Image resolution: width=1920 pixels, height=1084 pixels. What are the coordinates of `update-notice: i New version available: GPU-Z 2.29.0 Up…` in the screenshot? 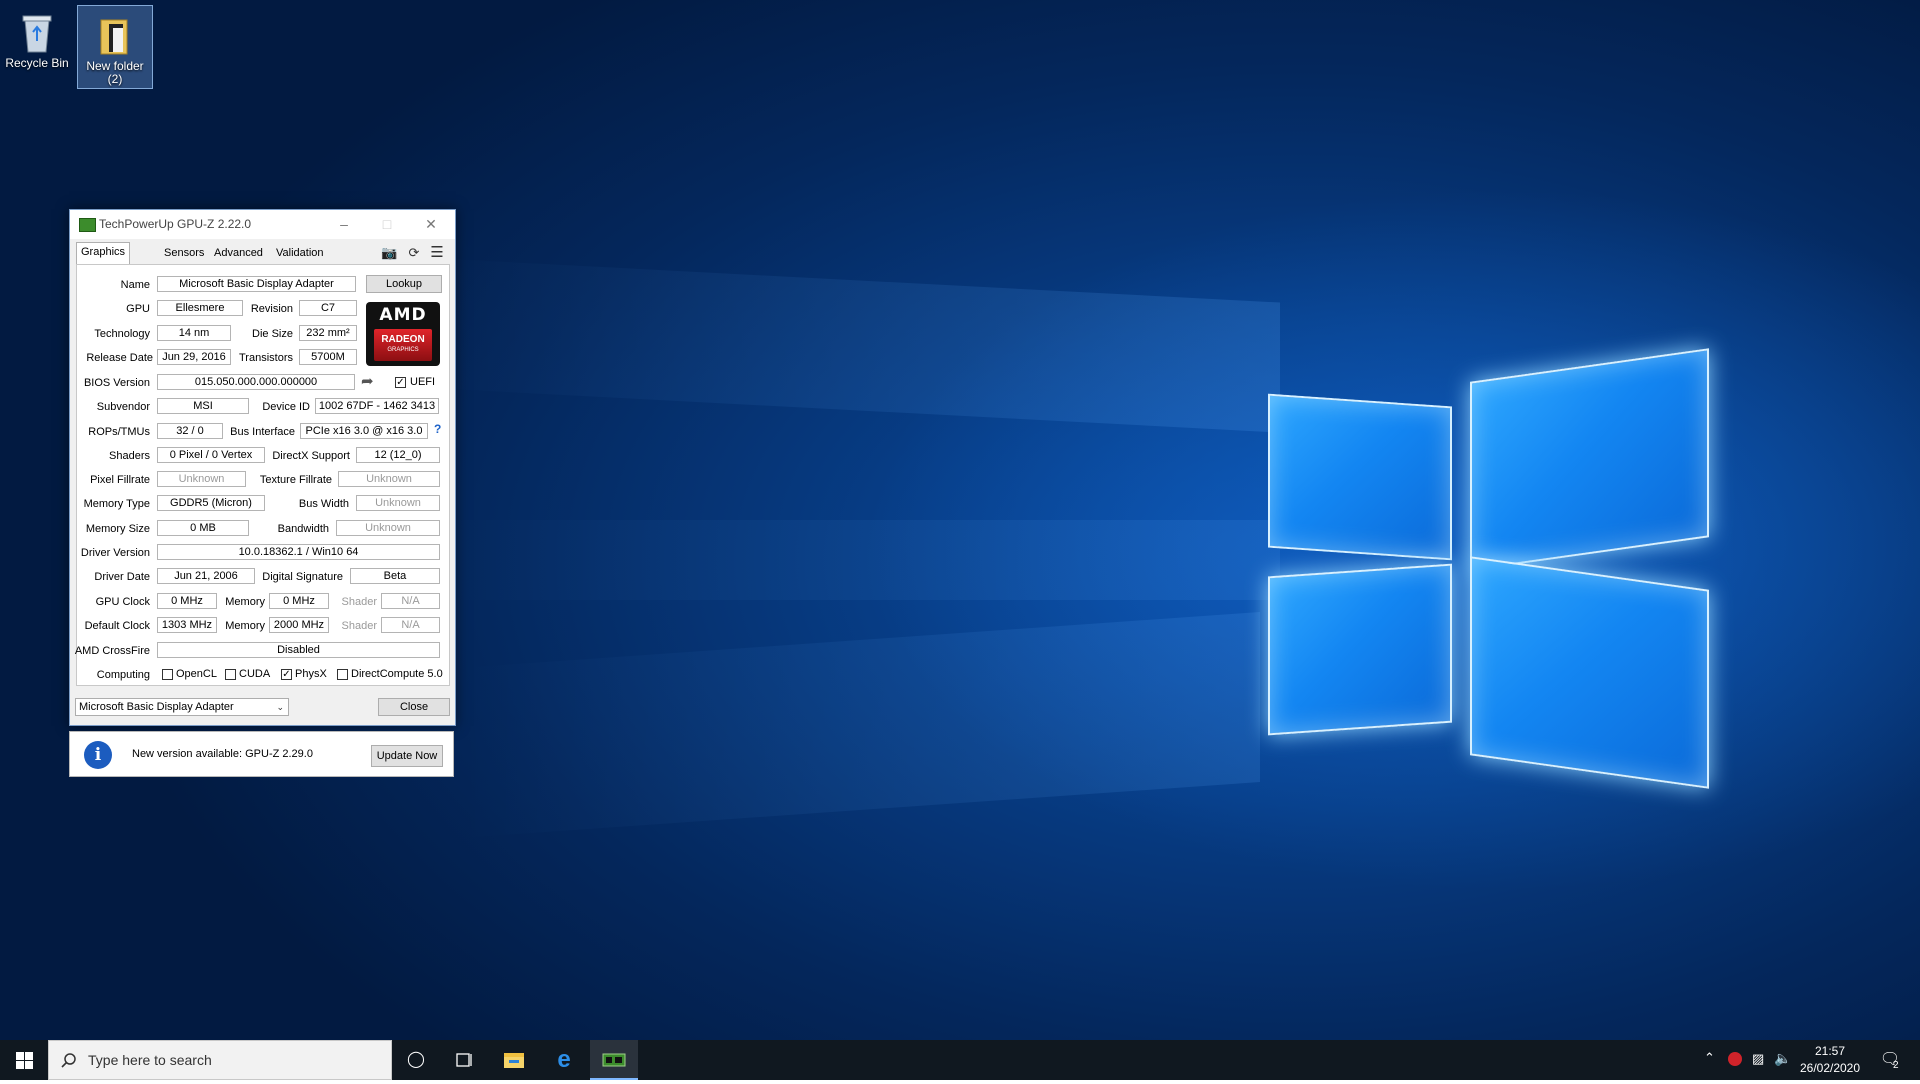 It's located at (261, 754).